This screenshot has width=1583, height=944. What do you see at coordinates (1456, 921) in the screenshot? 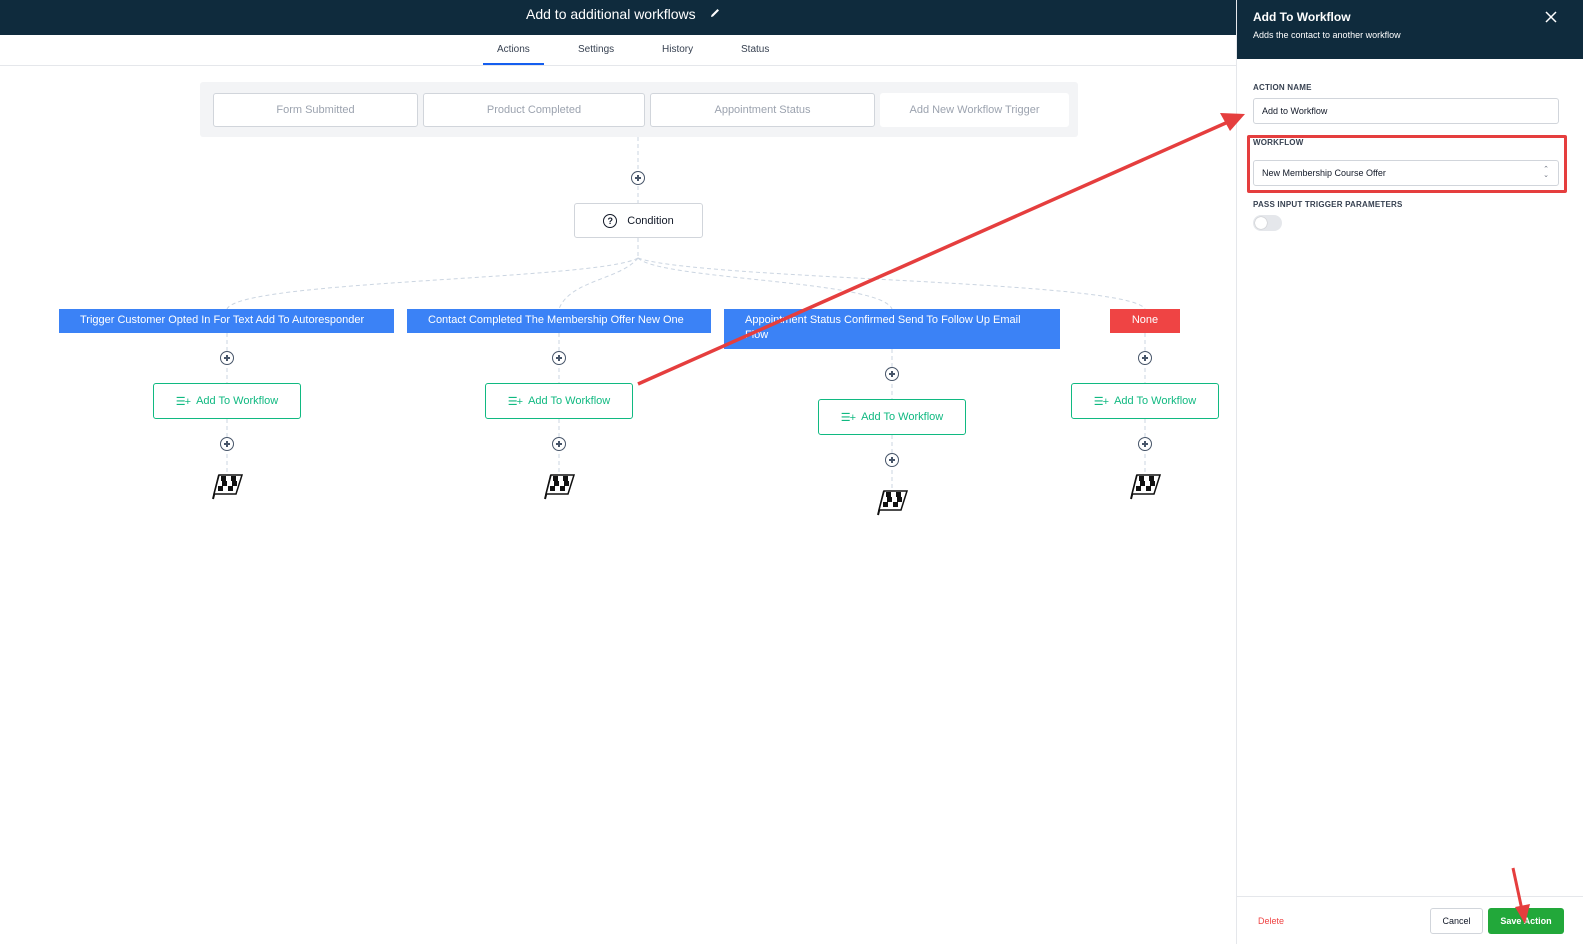
I see `cancel-button: Cancel` at bounding box center [1456, 921].